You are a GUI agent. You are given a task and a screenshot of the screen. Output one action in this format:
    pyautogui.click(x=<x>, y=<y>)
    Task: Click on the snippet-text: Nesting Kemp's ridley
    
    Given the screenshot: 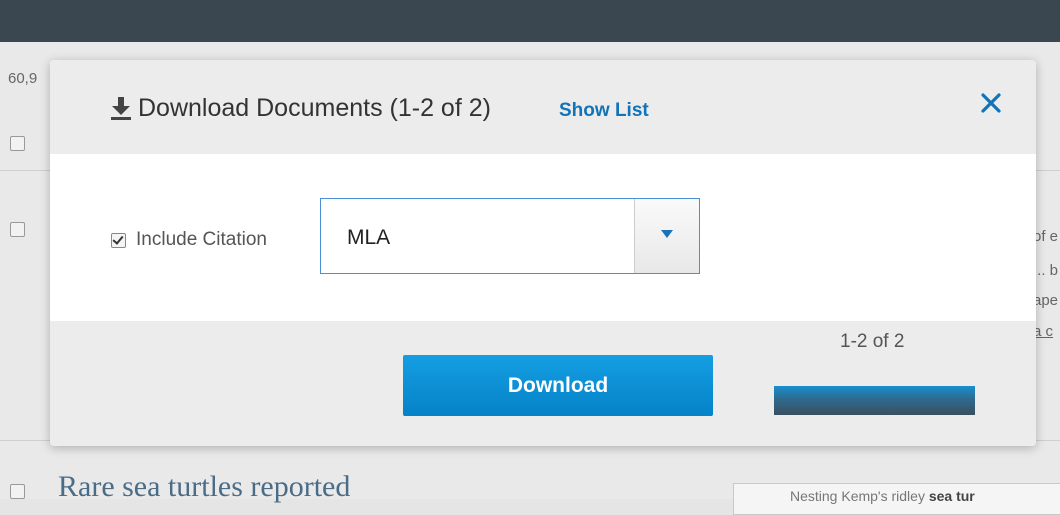 What is the action you would take?
    pyautogui.click(x=859, y=496)
    